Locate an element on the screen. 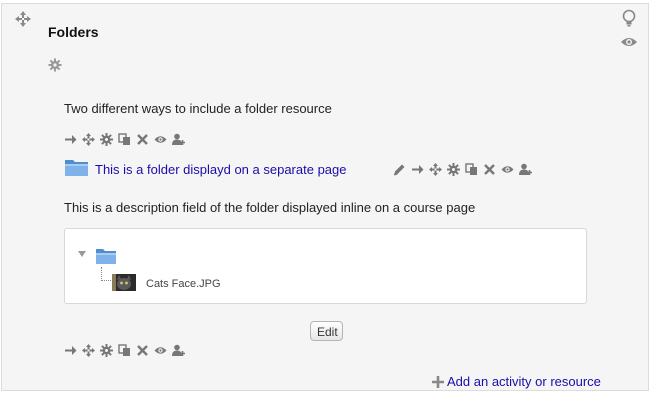 The width and height of the screenshot is (651, 395). file-name: Cats Face.JPG is located at coordinates (183, 284).